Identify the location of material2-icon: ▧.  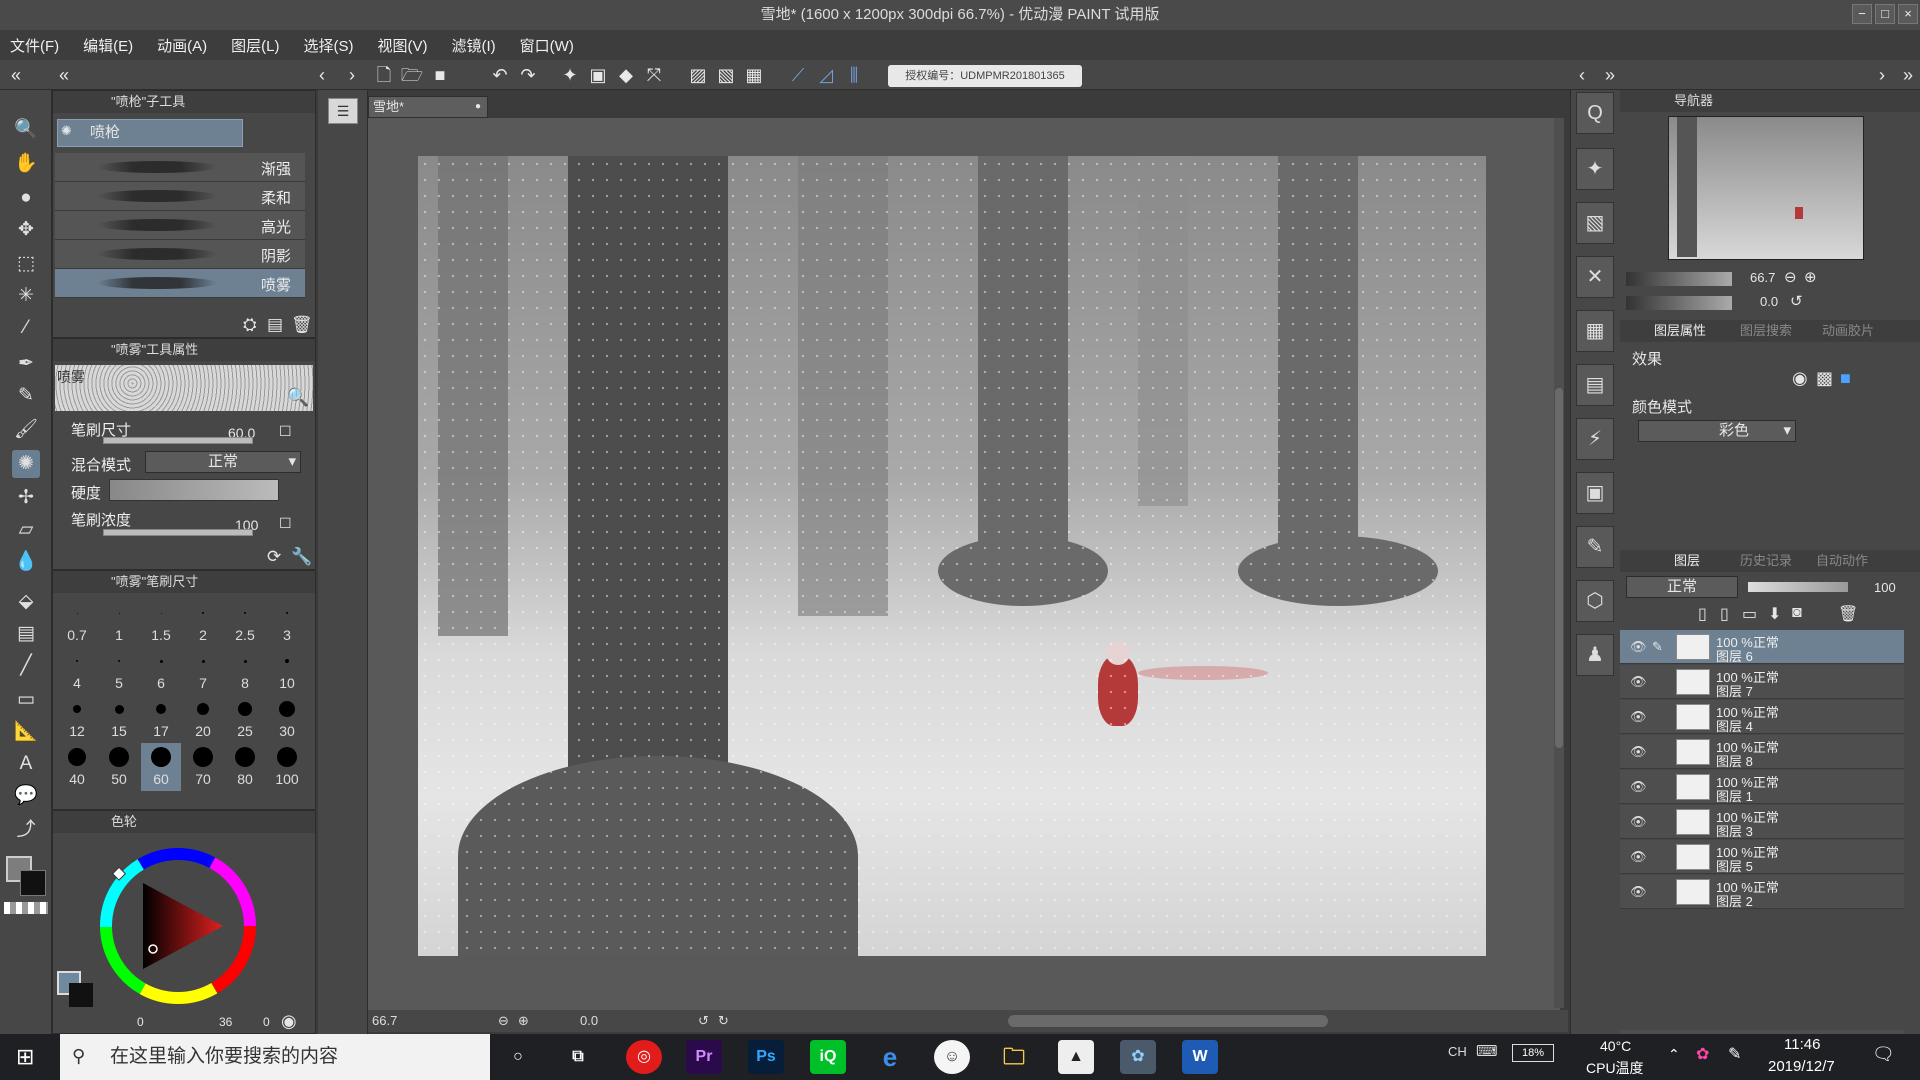
(1595, 223).